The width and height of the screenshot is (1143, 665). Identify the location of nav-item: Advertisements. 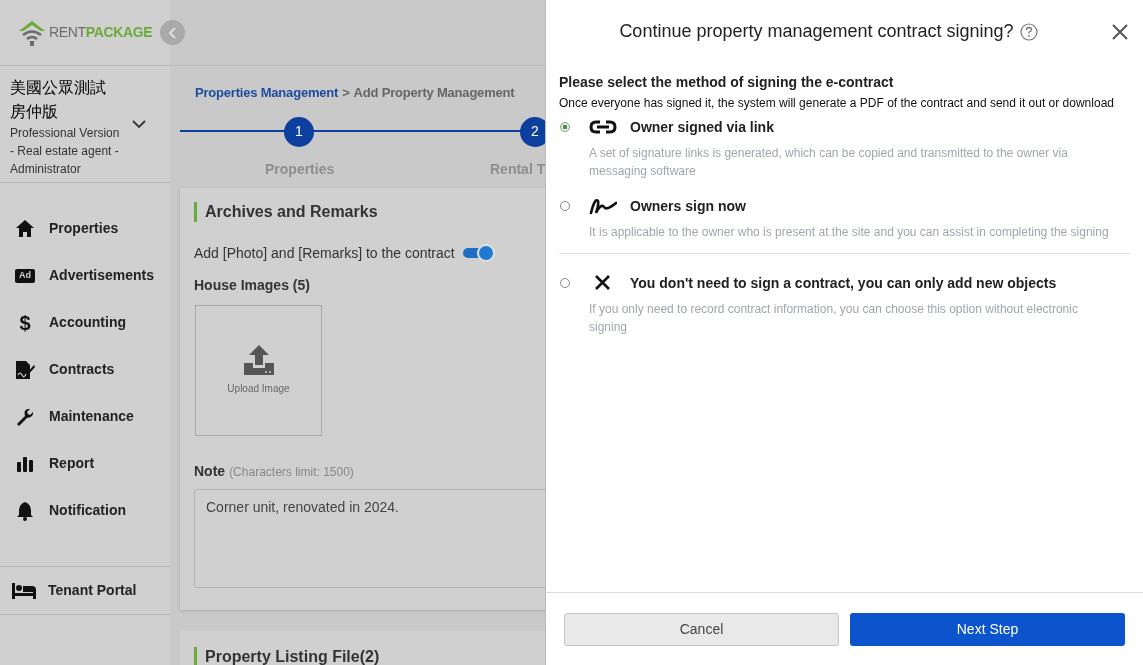
(102, 275).